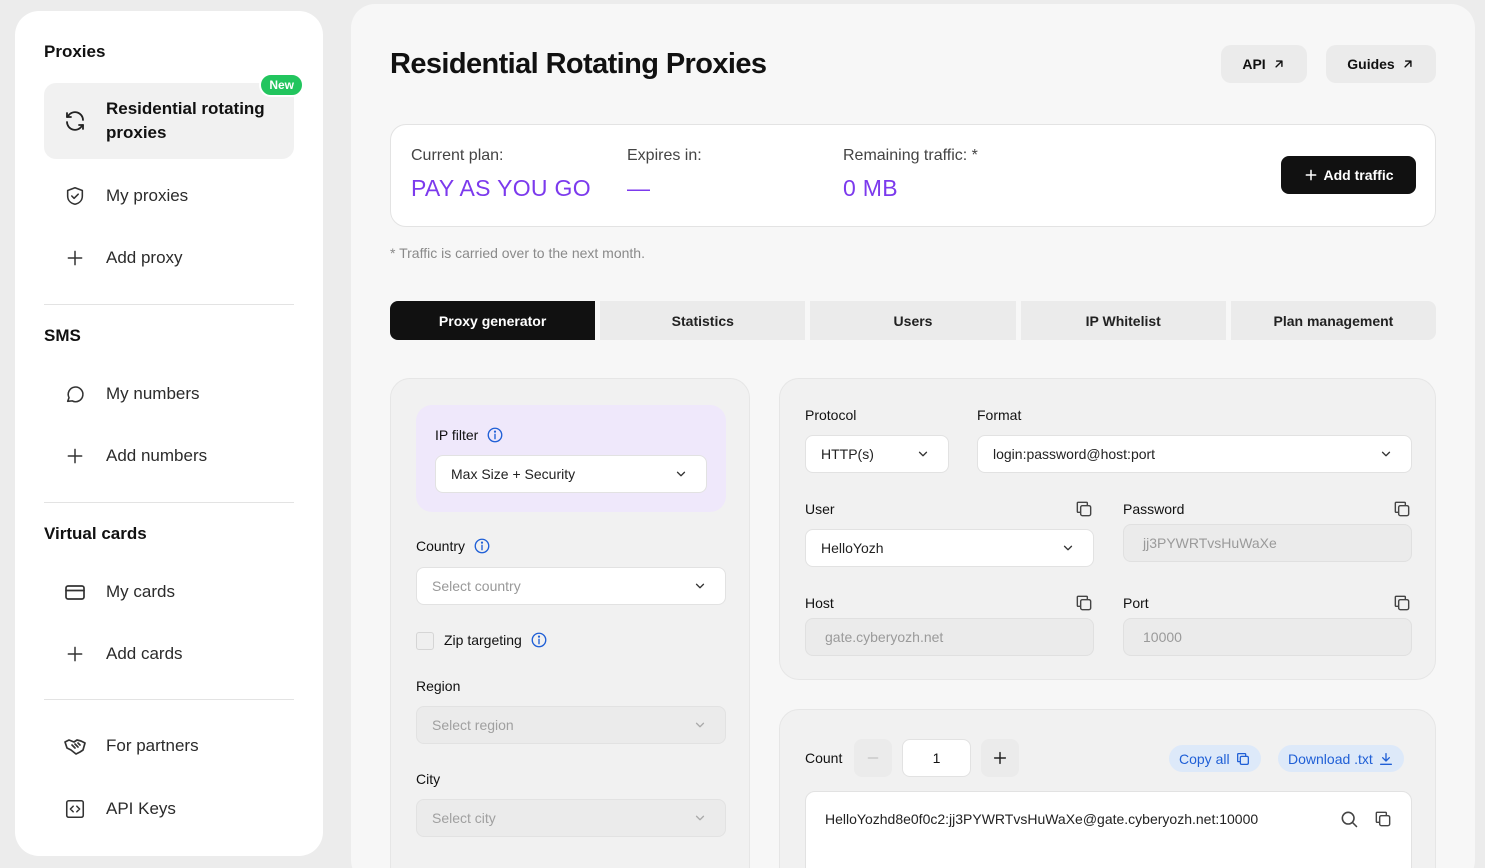  I want to click on decrement-button, so click(873, 758).